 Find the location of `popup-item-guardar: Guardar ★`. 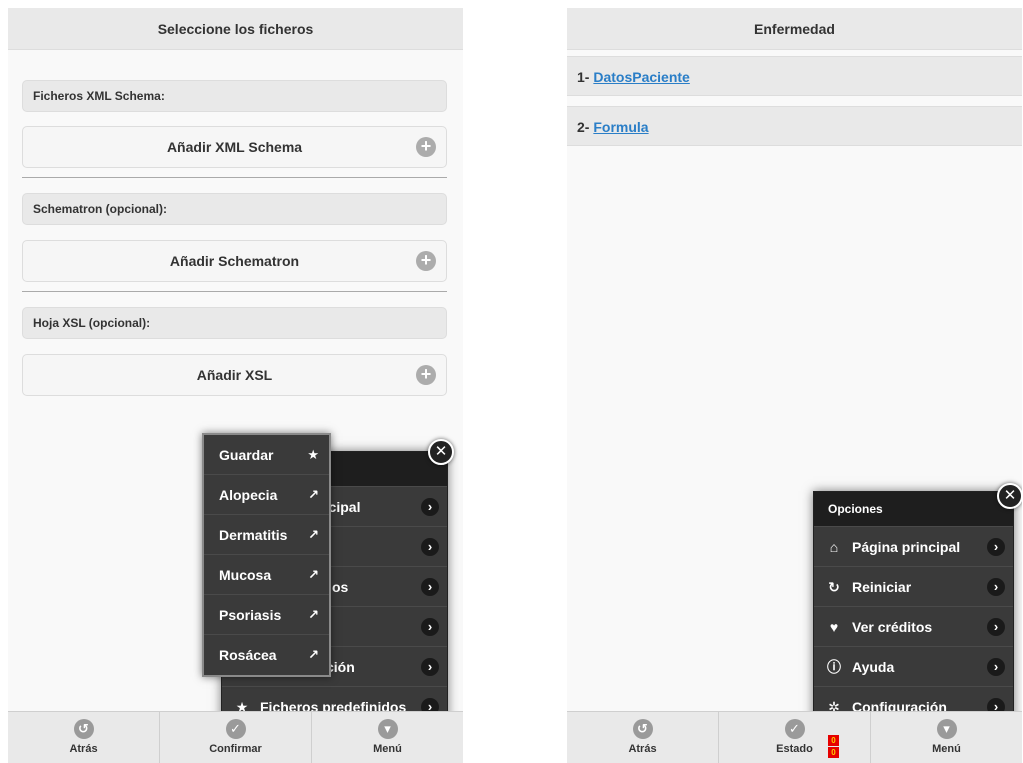

popup-item-guardar: Guardar ★ is located at coordinates (266, 455).